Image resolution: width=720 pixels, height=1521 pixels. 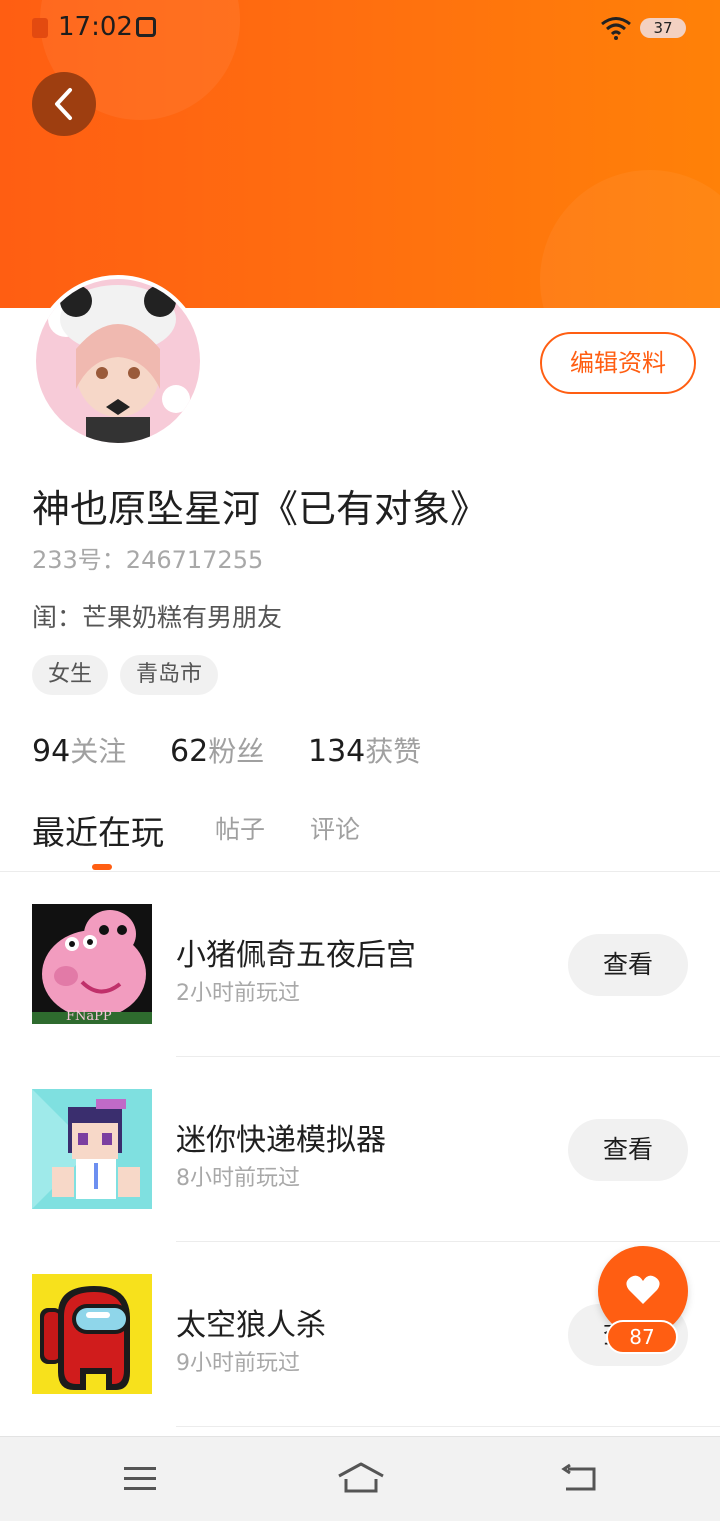 I want to click on wifi-icon, so click(x=616, y=28).